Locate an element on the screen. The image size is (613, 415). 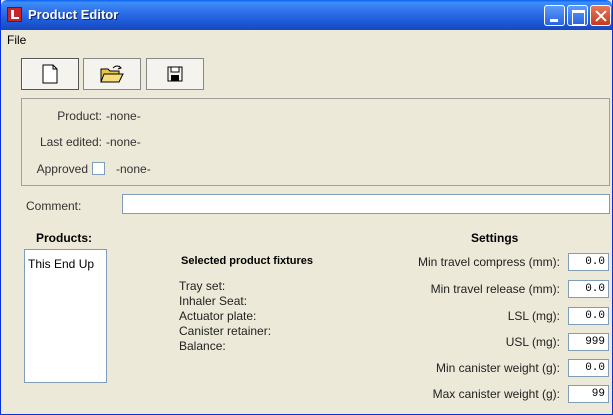
open-button is located at coordinates (112, 74).